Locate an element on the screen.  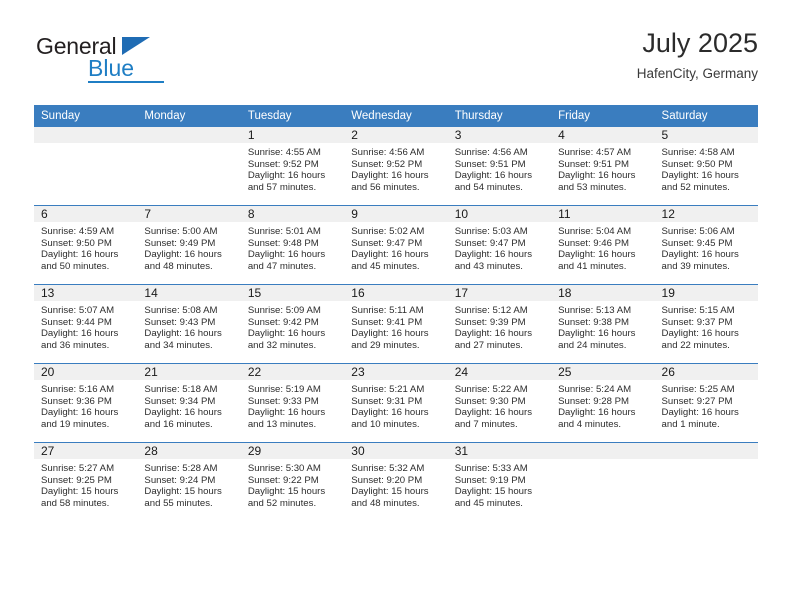
sunset-text: Sunset: 9:47 PM is located at coordinates (490, 243).